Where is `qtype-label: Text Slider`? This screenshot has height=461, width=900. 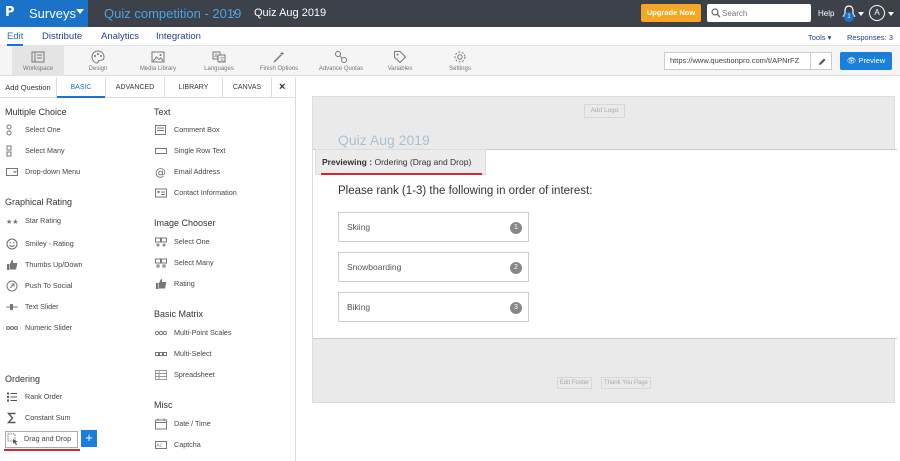
qtype-label: Text Slider is located at coordinates (42, 306).